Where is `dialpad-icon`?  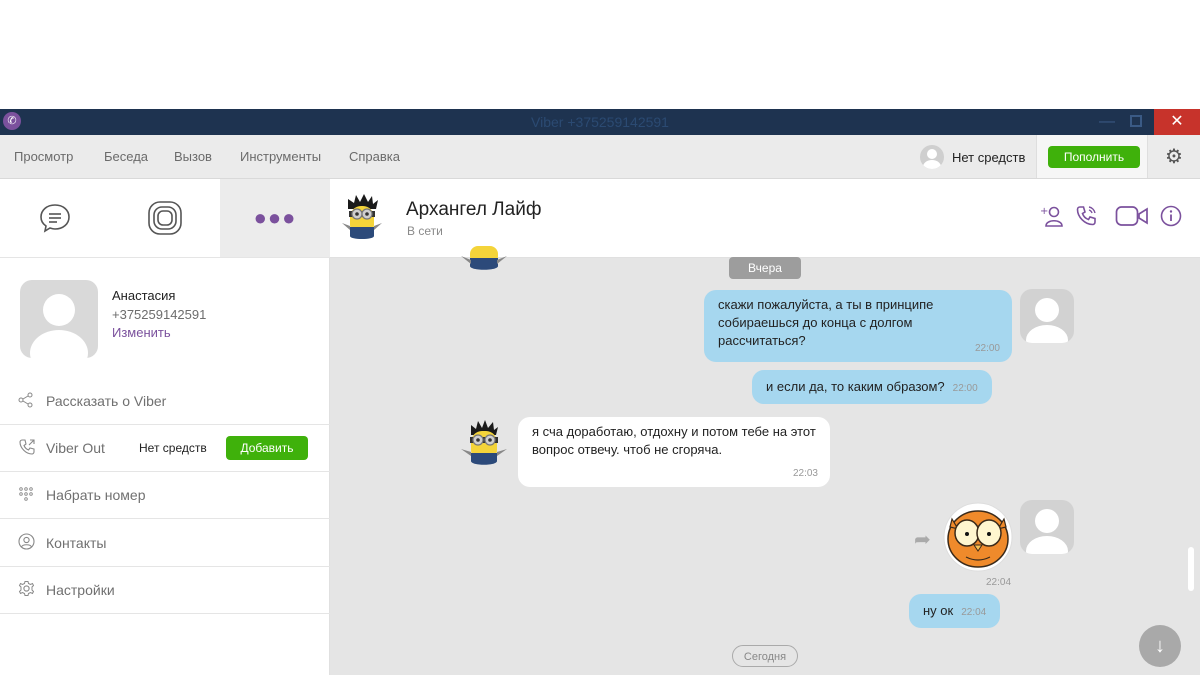 dialpad-icon is located at coordinates (29, 495).